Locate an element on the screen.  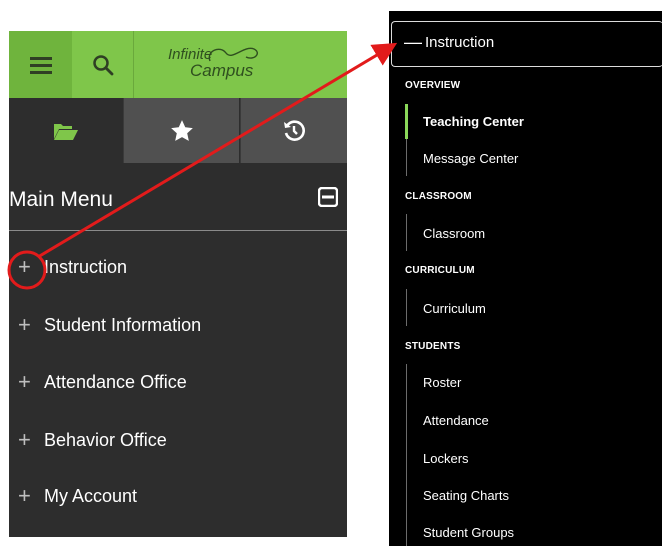
instruction-header: — Instruction is located at coordinates (526, 44).